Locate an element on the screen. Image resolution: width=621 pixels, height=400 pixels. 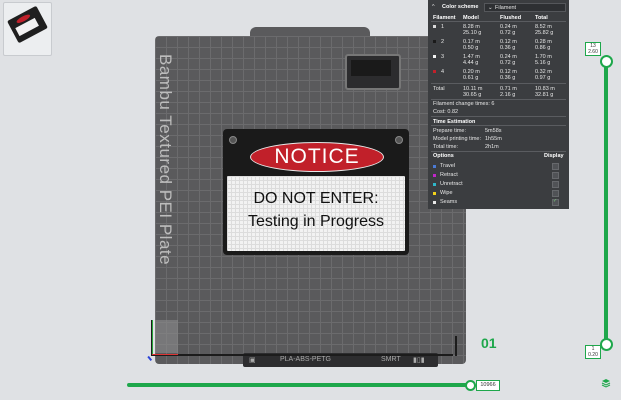
total-model-weight: 30.65 g is located at coordinates (472, 95).